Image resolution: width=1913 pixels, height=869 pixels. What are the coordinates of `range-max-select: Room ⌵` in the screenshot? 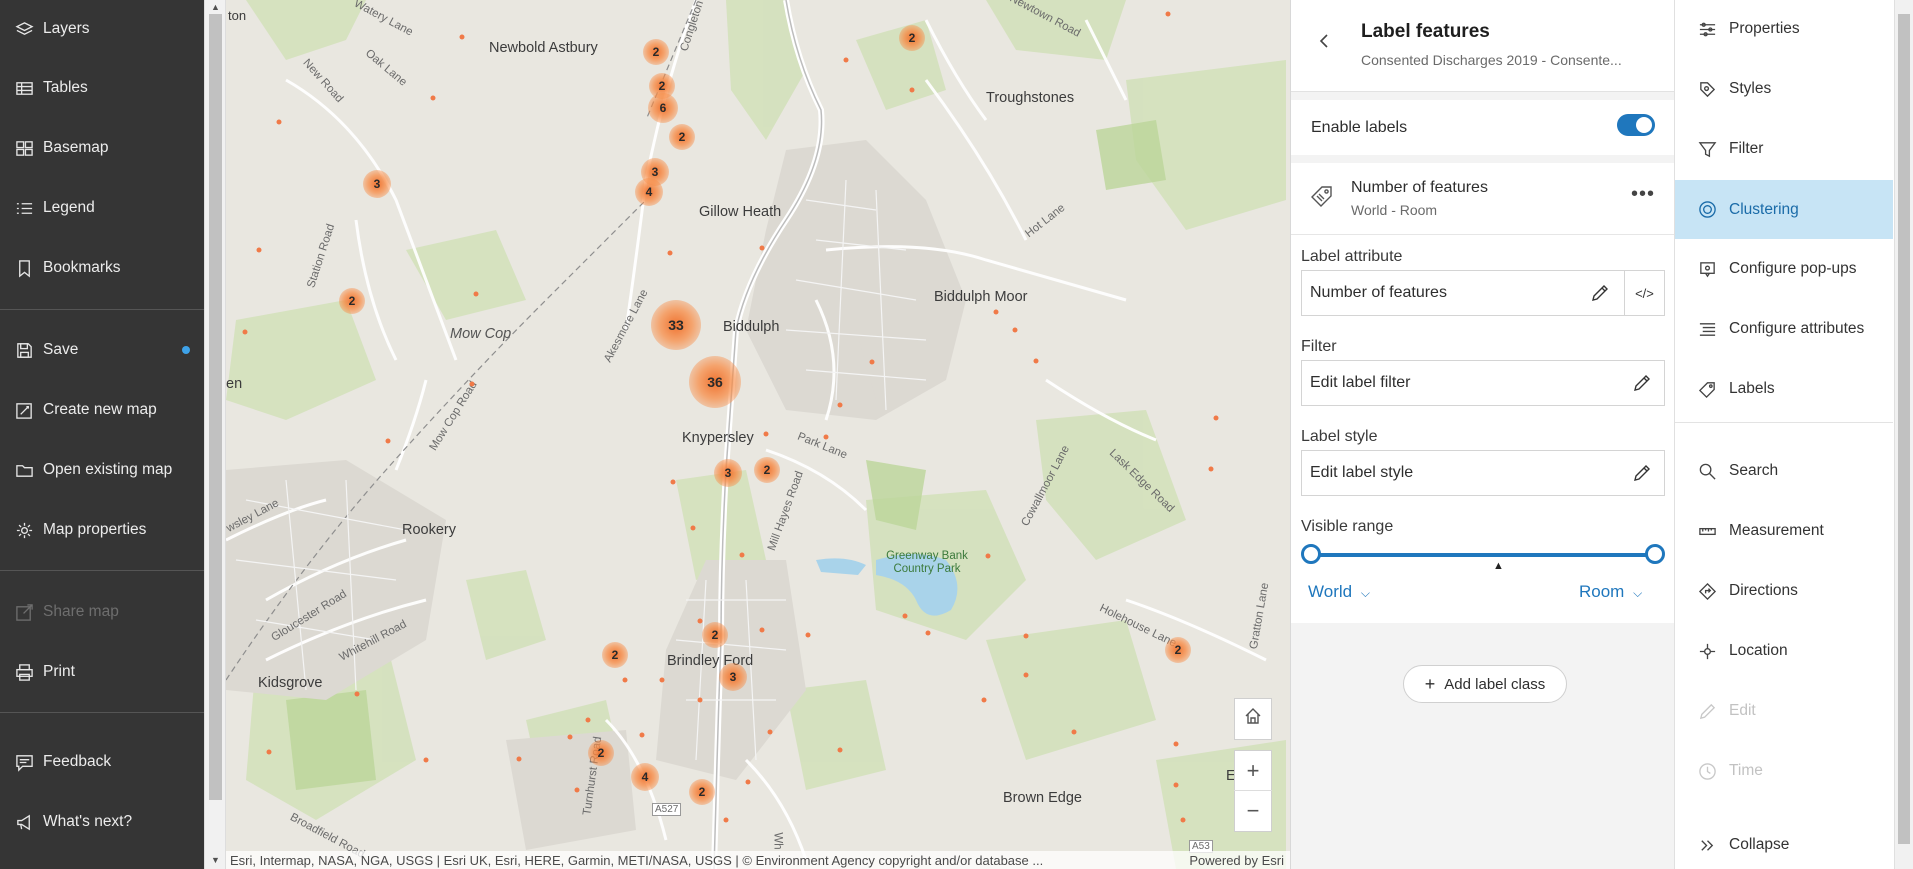 It's located at (1610, 592).